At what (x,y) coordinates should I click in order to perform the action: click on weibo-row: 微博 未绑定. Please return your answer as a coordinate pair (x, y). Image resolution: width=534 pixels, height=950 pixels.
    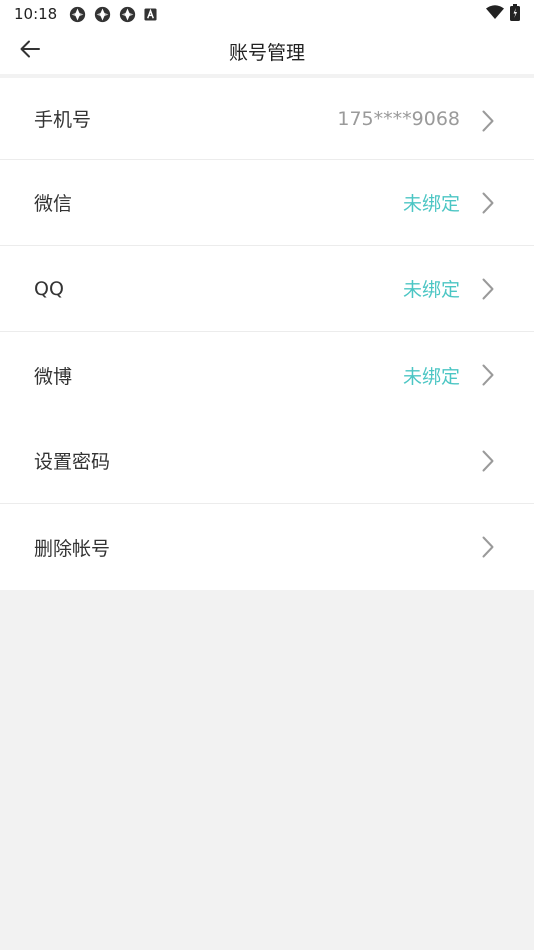
    Looking at the image, I should click on (267, 375).